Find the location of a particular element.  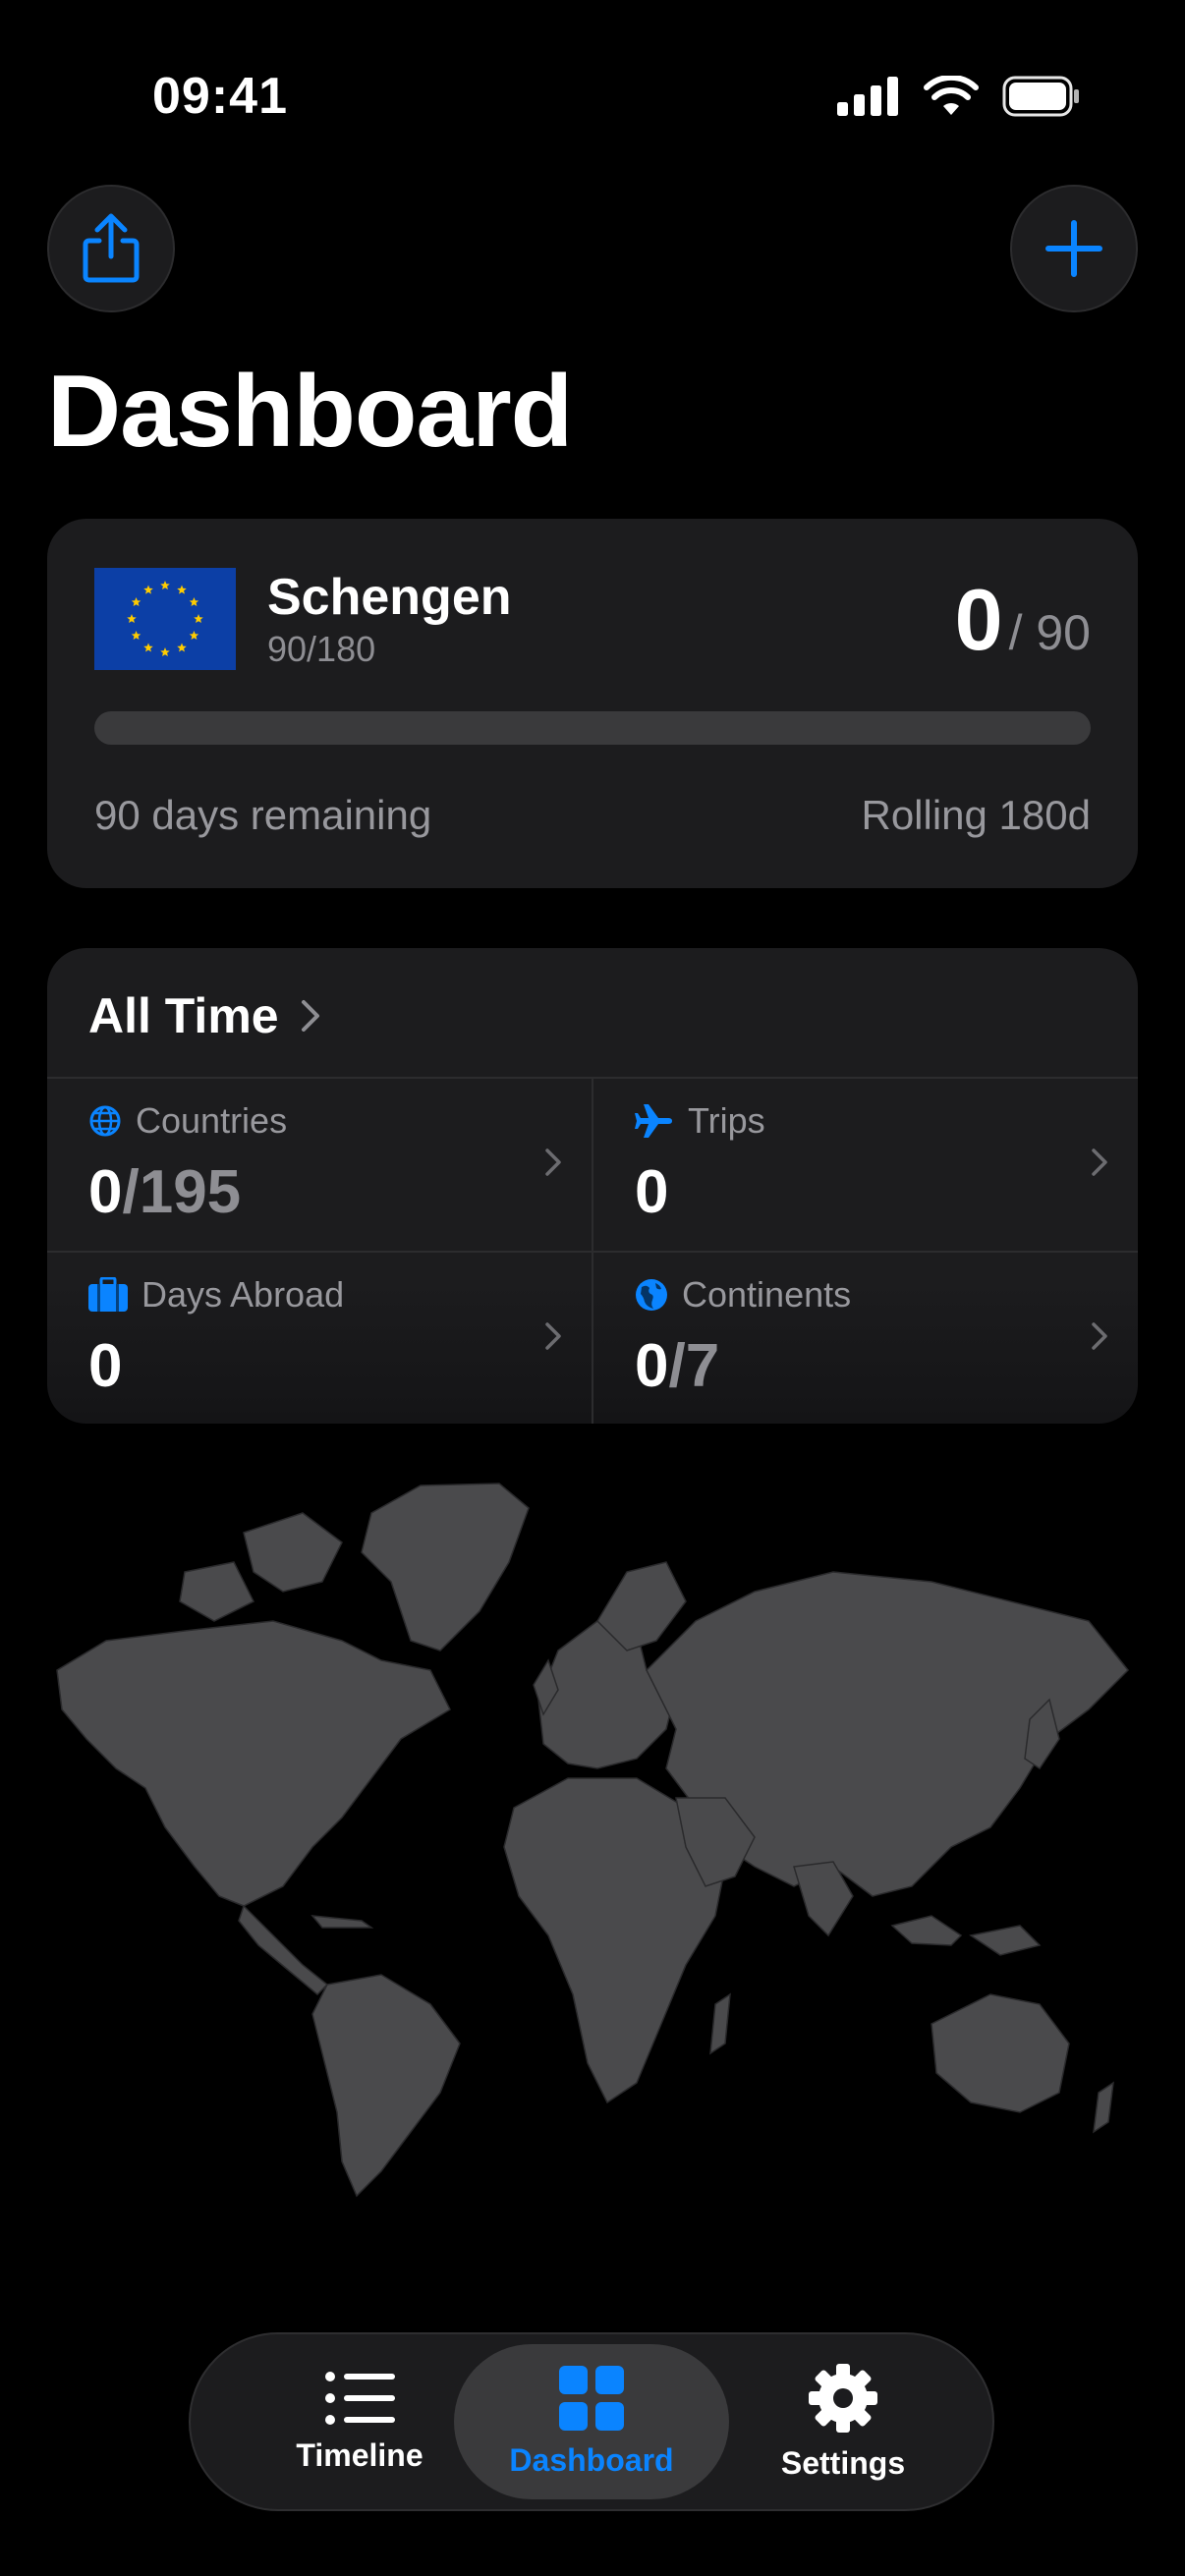

stat-countries-label: Countries is located at coordinates (187, 1121).